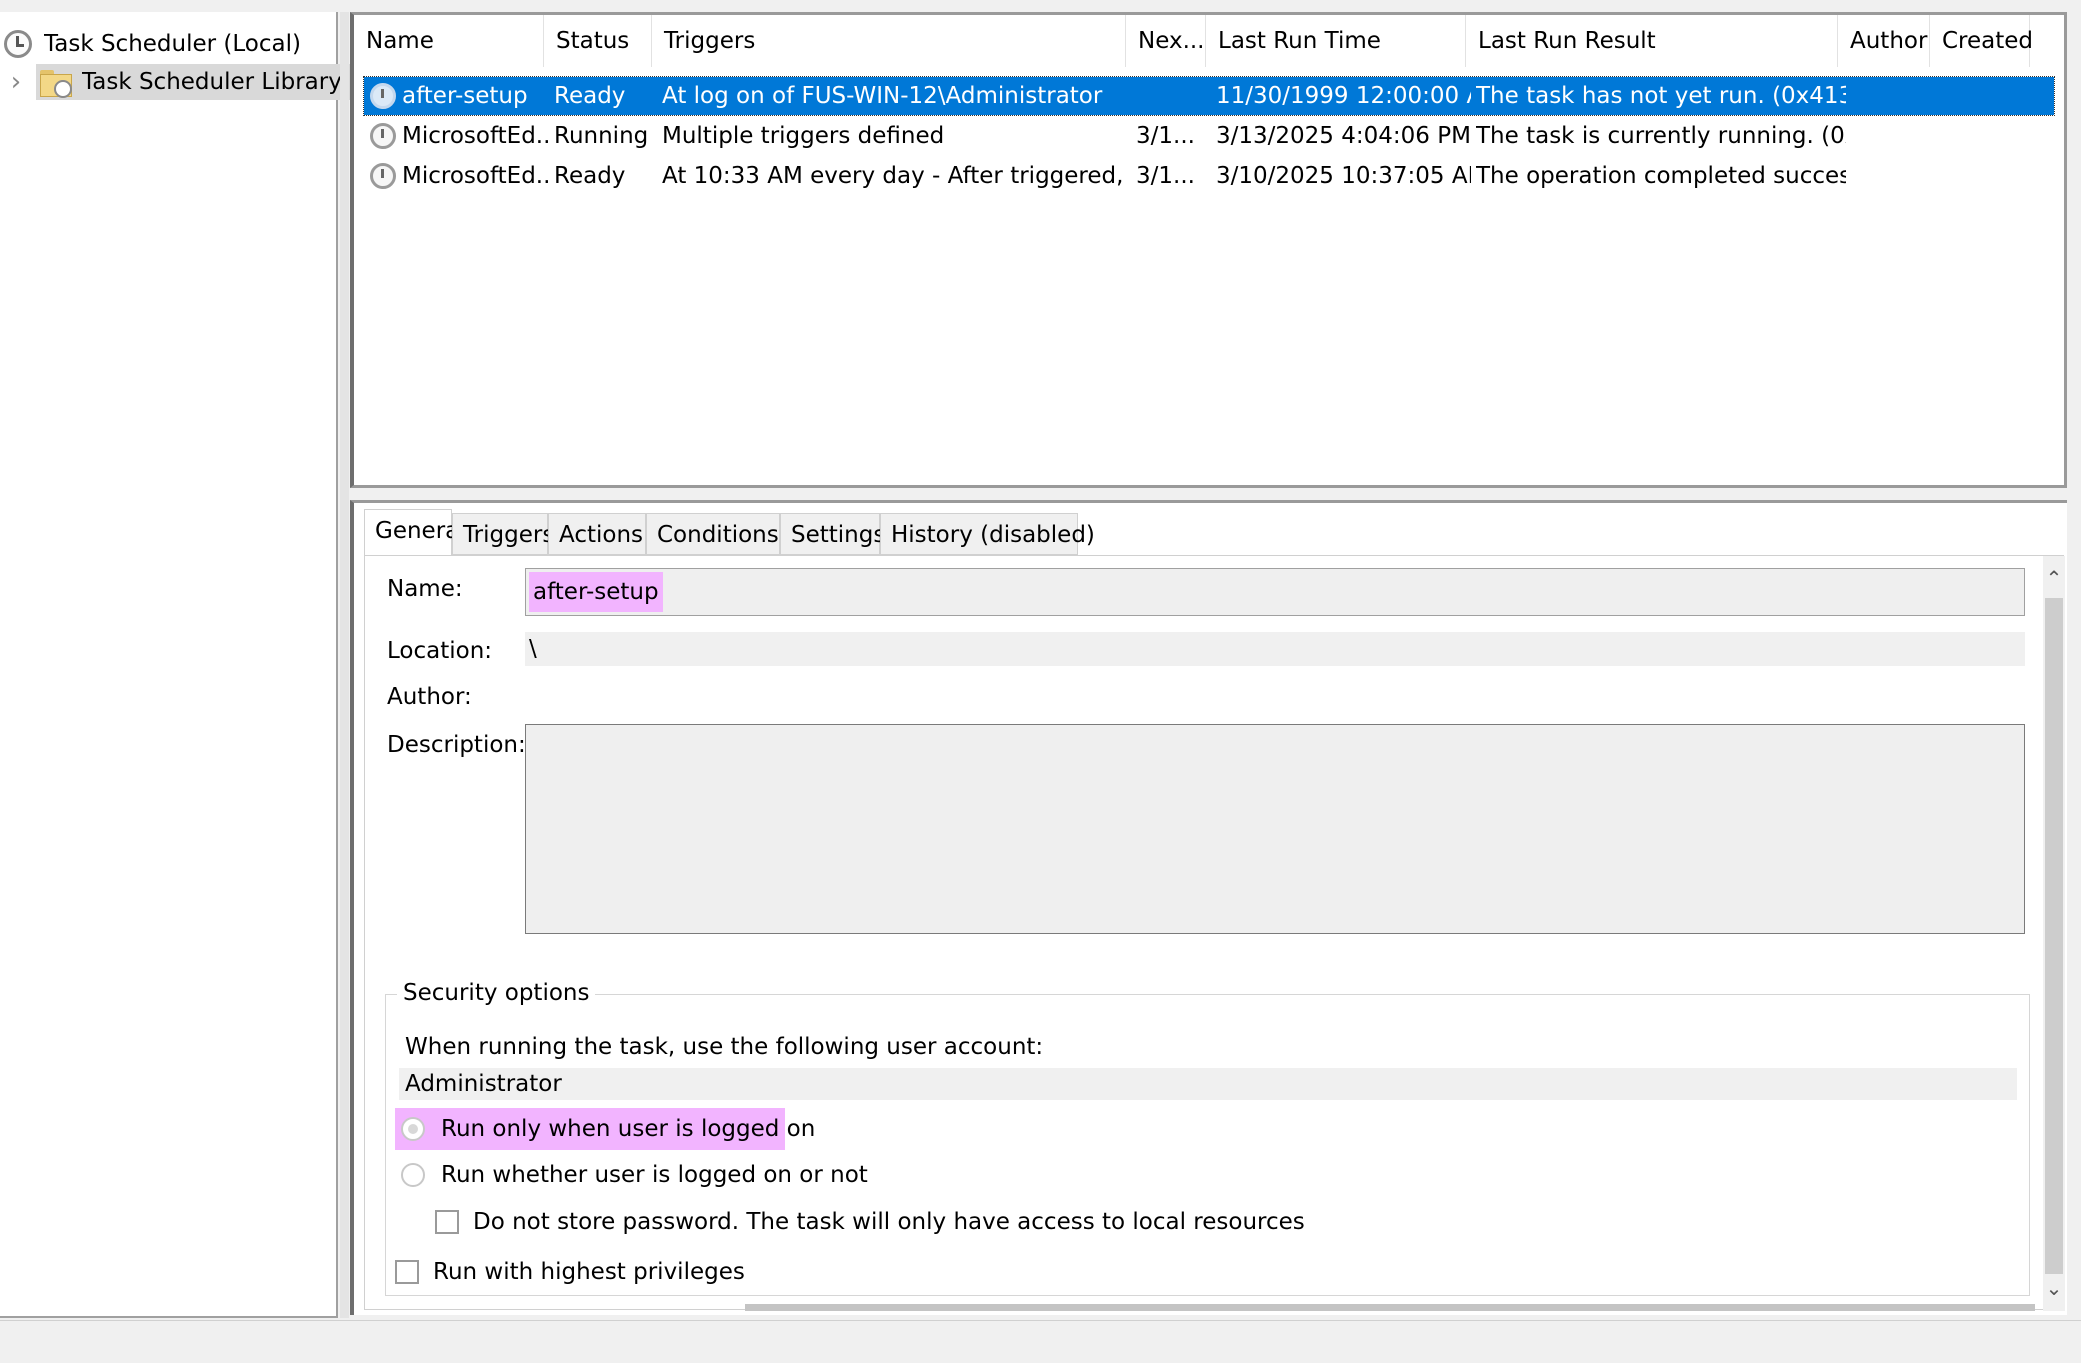 Image resolution: width=2081 pixels, height=1363 pixels. What do you see at coordinates (2054, 578) in the screenshot?
I see `scroll-up-icon: ⌃` at bounding box center [2054, 578].